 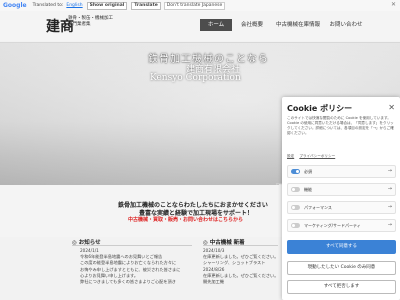 What do you see at coordinates (74, 5) in the screenshot?
I see `target-language-link: English` at bounding box center [74, 5].